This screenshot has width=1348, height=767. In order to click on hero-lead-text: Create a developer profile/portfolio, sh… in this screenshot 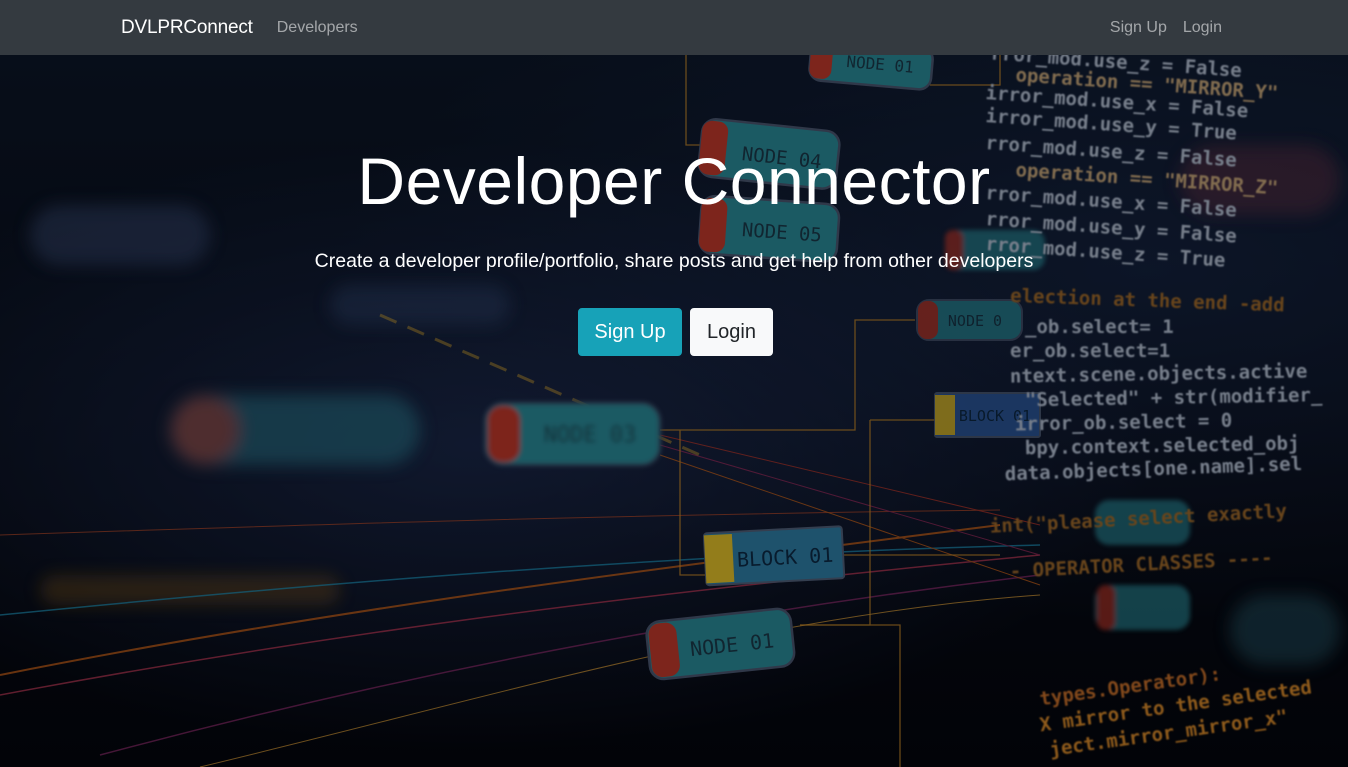, I will do `click(674, 261)`.